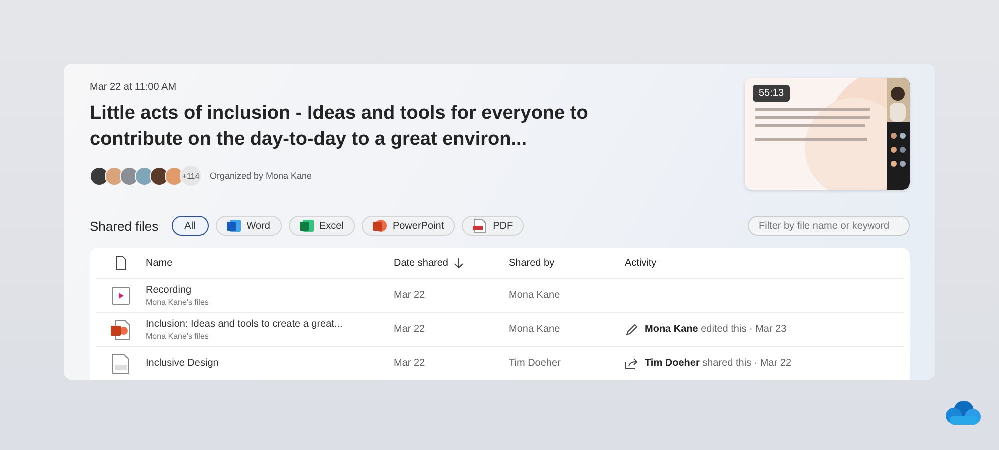 Image resolution: width=999 pixels, height=450 pixels. What do you see at coordinates (270, 363) in the screenshot?
I see `file-name: Inclusive Design` at bounding box center [270, 363].